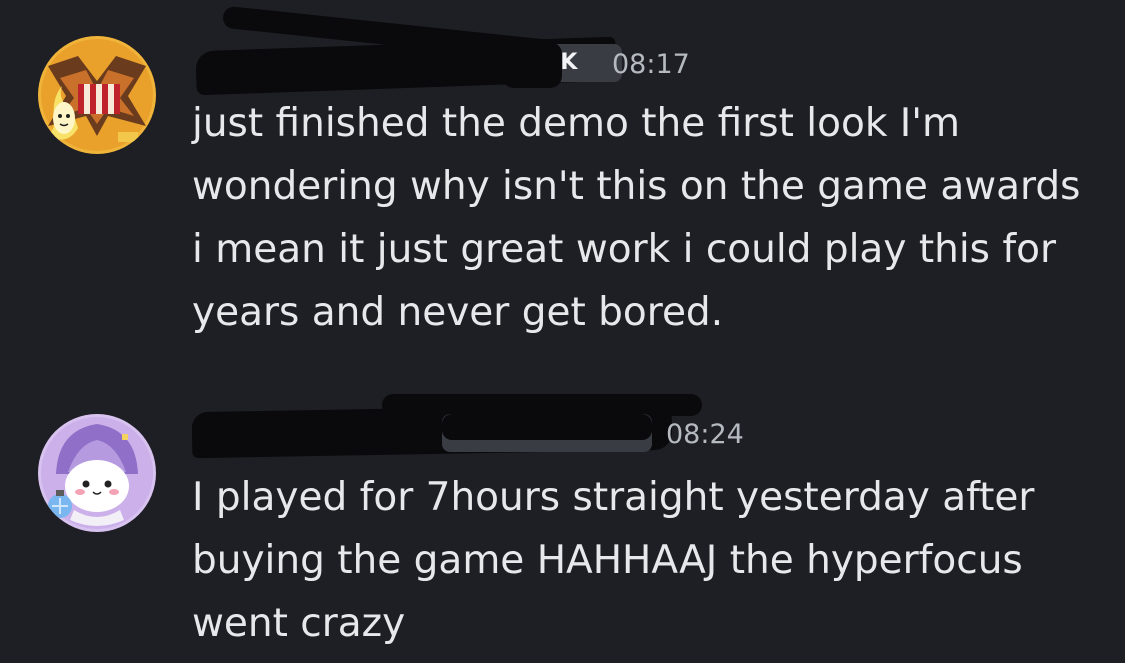 This screenshot has width=1125, height=663. Describe the element at coordinates (97, 473) in the screenshot. I see `chiikawa-wizard-avatar-icon` at that location.